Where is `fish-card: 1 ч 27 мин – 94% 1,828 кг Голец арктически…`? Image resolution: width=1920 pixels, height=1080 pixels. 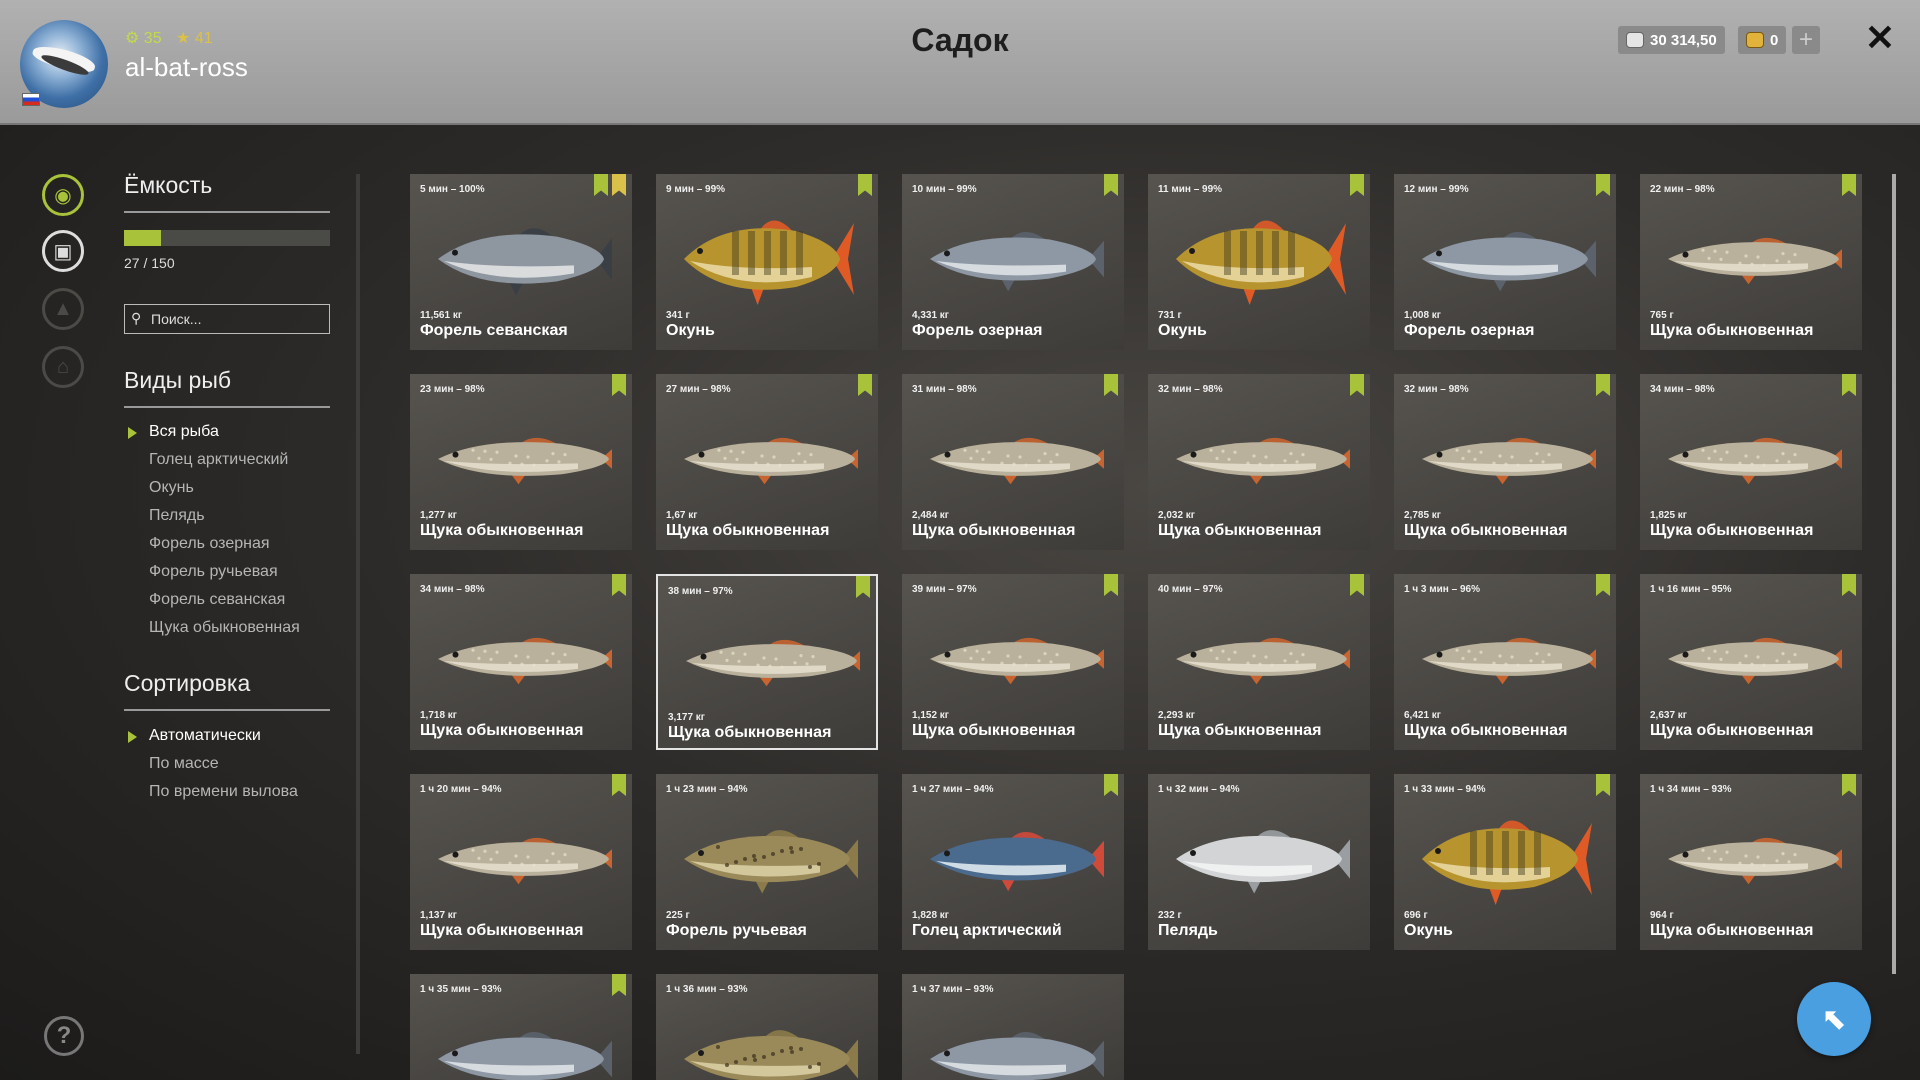 fish-card: 1 ч 27 мин – 94% 1,828 кг Голец арктически… is located at coordinates (1013, 862).